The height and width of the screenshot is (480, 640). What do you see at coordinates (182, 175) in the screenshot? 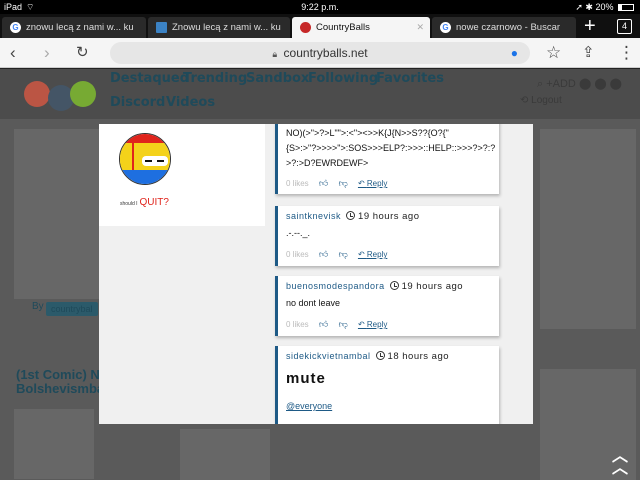
I see `comic-panel: should I QUIT?` at bounding box center [182, 175].